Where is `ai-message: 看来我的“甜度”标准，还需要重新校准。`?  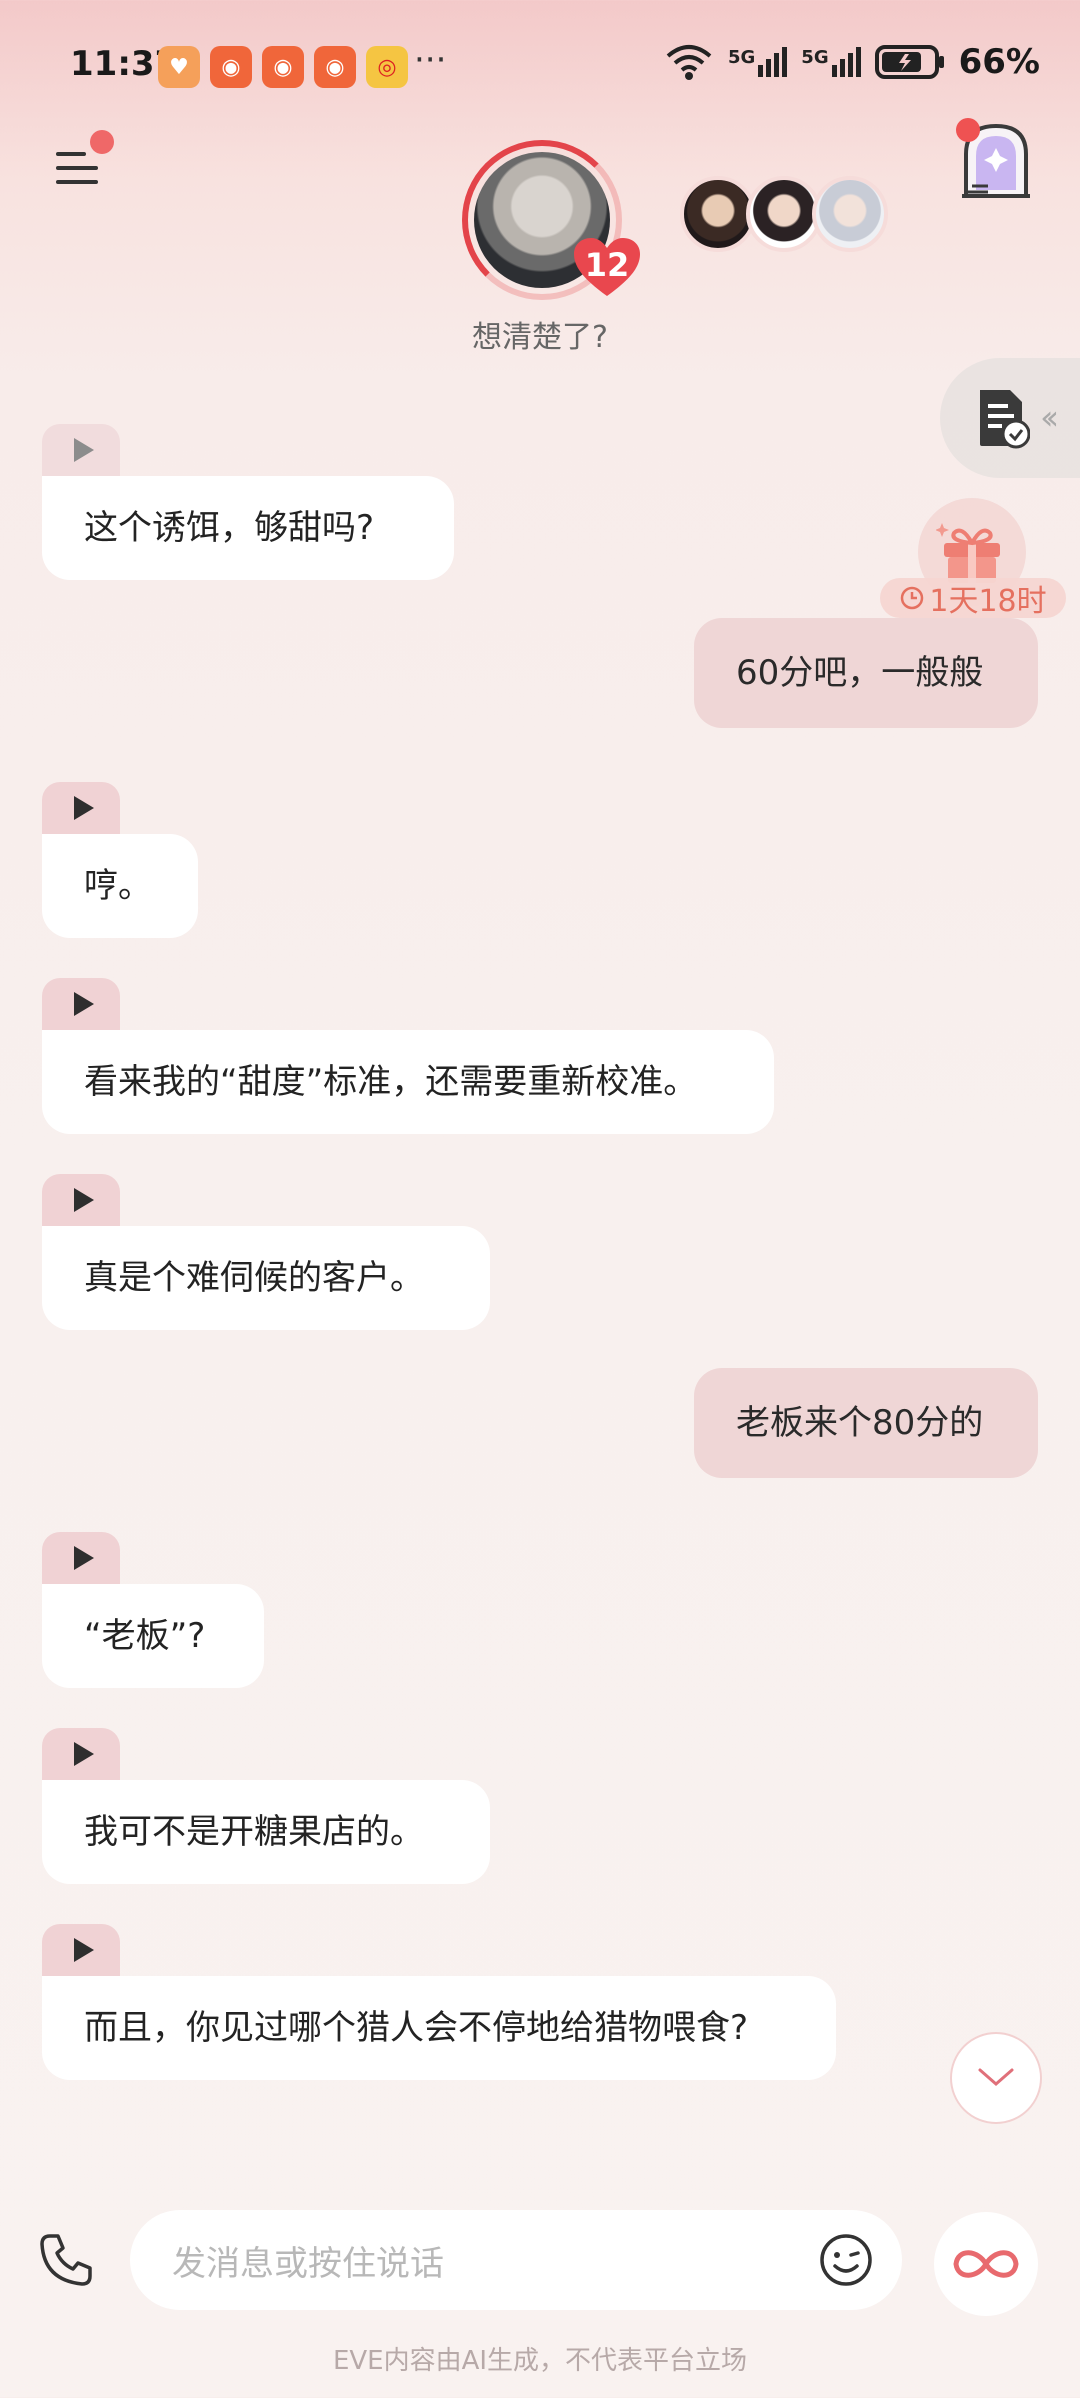 ai-message: 看来我的“甜度”标准，还需要重新校准。 is located at coordinates (408, 1056).